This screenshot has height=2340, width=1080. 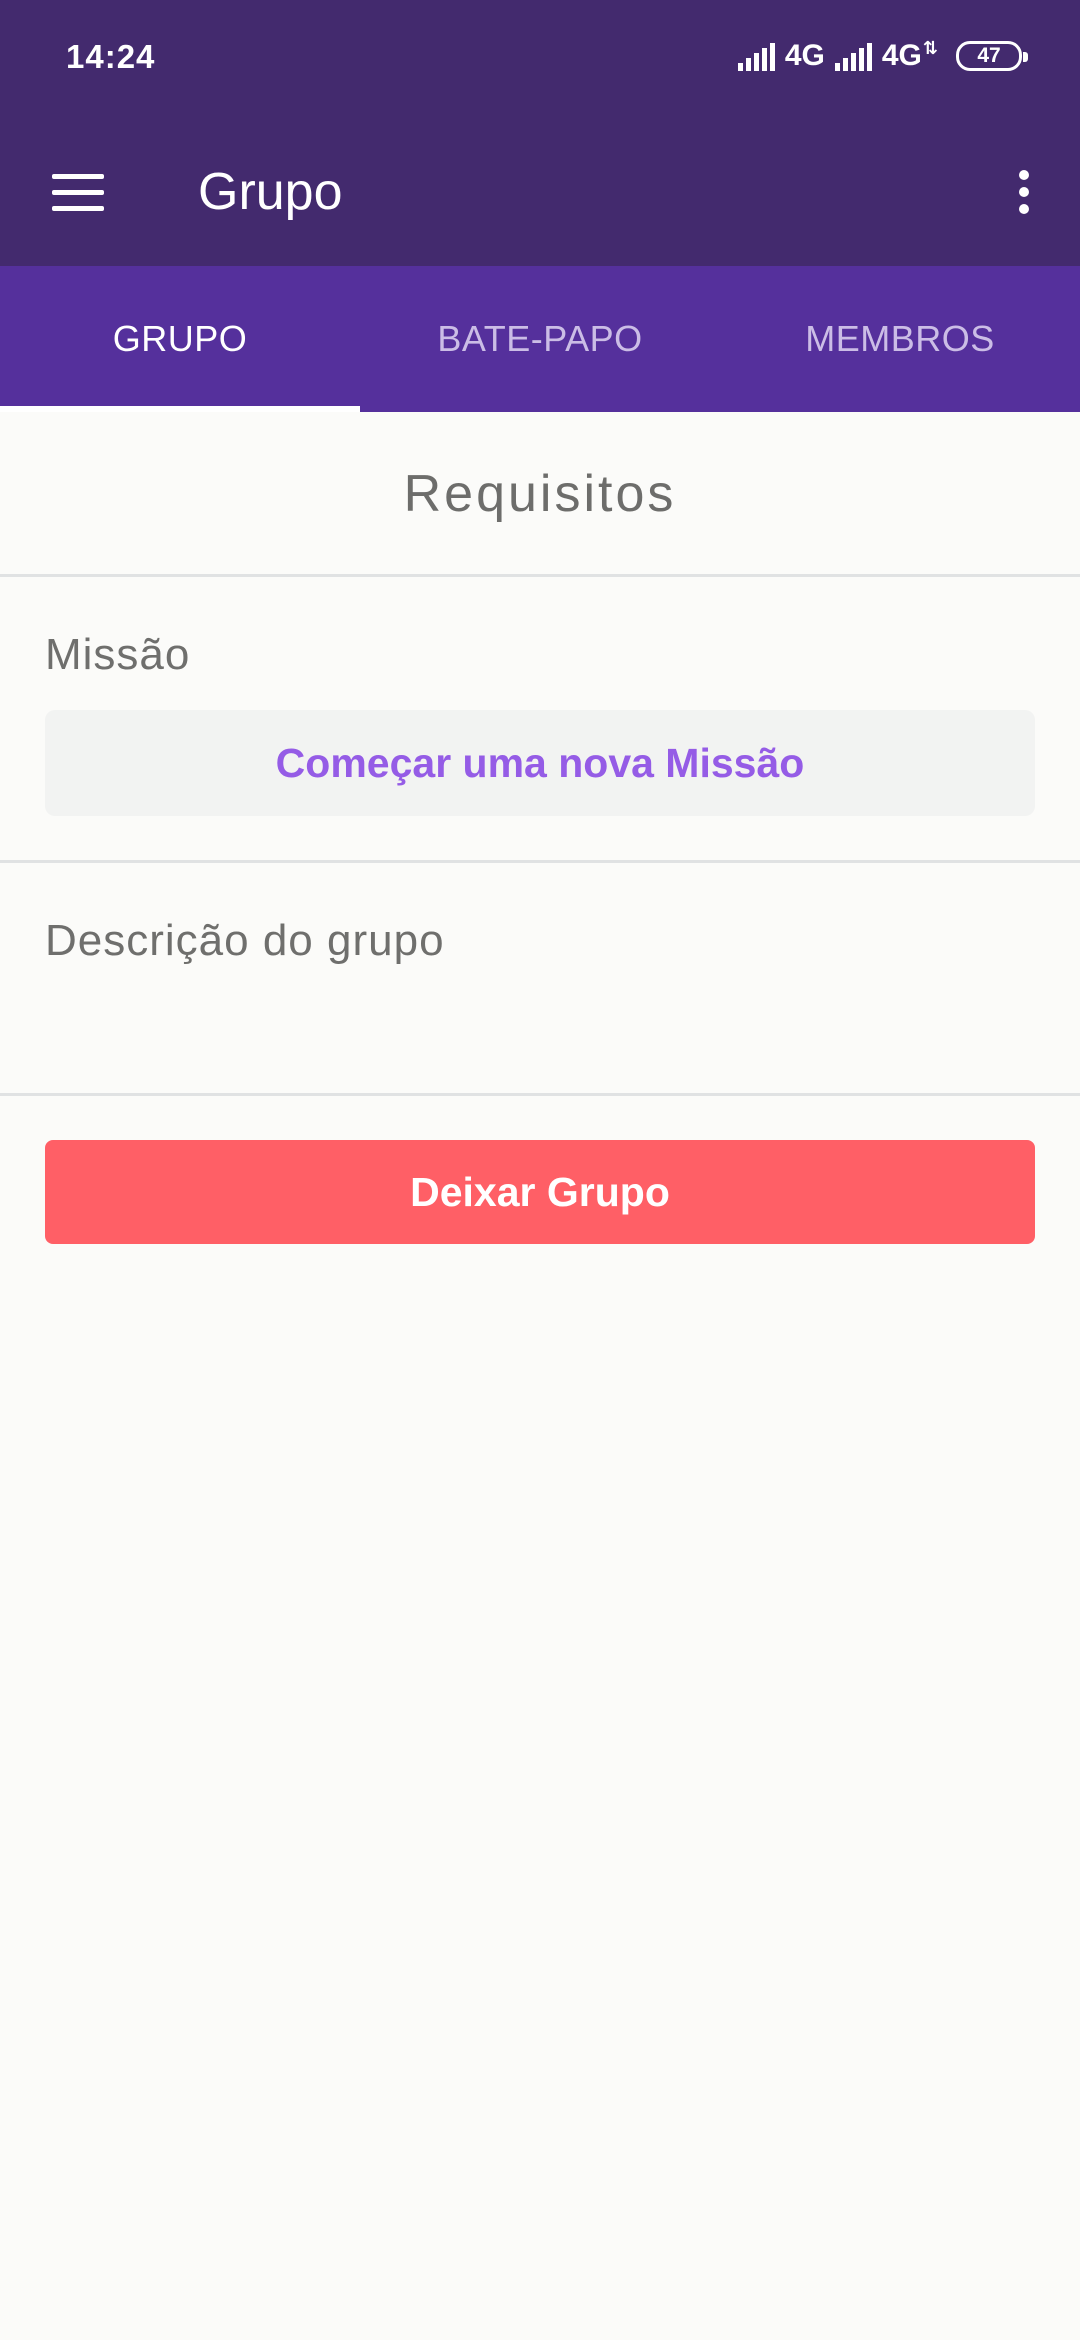 I want to click on start-new-quest-button: Começar uma nova Missão, so click(x=540, y=763).